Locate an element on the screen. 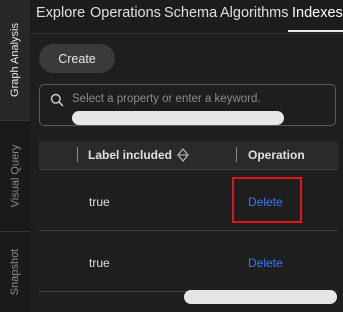  sidebar-item-label: Graph Analysis is located at coordinates (15, 60).